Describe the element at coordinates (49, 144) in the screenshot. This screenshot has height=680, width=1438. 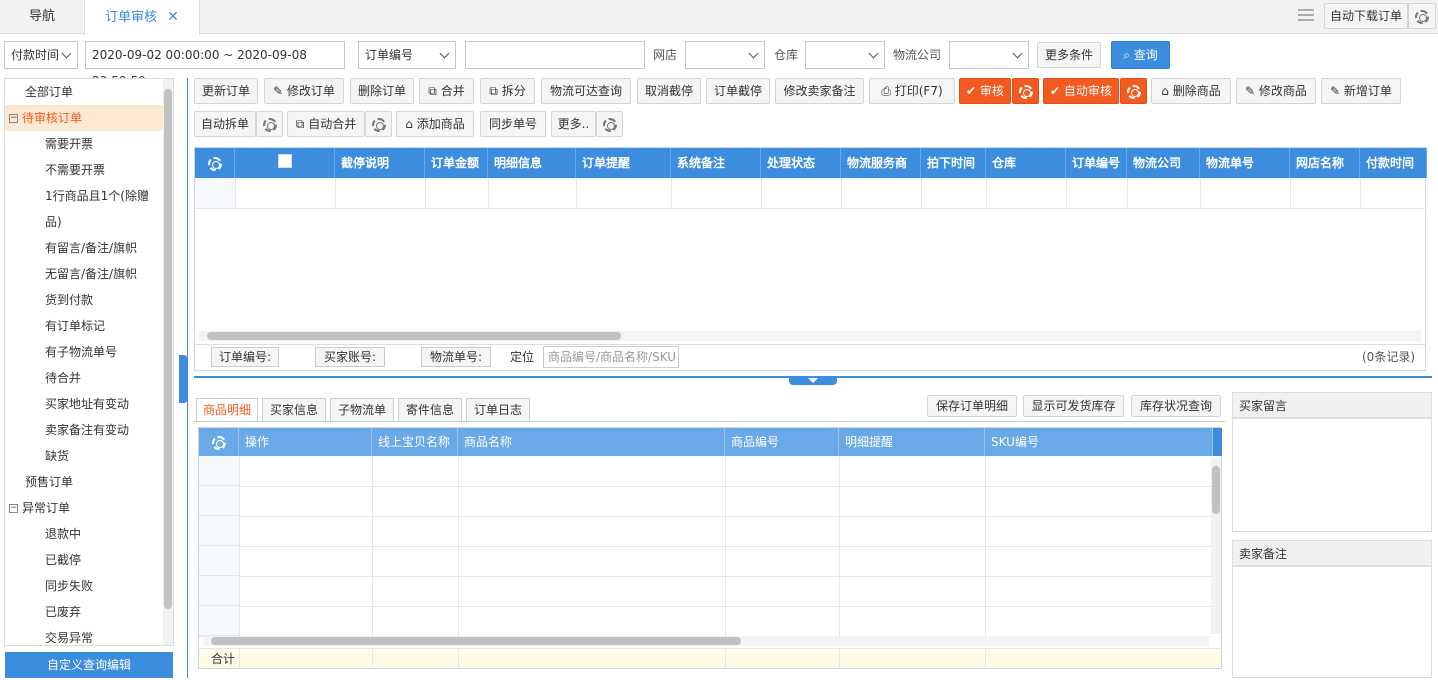
I see `sidebar-item: 需要开票` at that location.